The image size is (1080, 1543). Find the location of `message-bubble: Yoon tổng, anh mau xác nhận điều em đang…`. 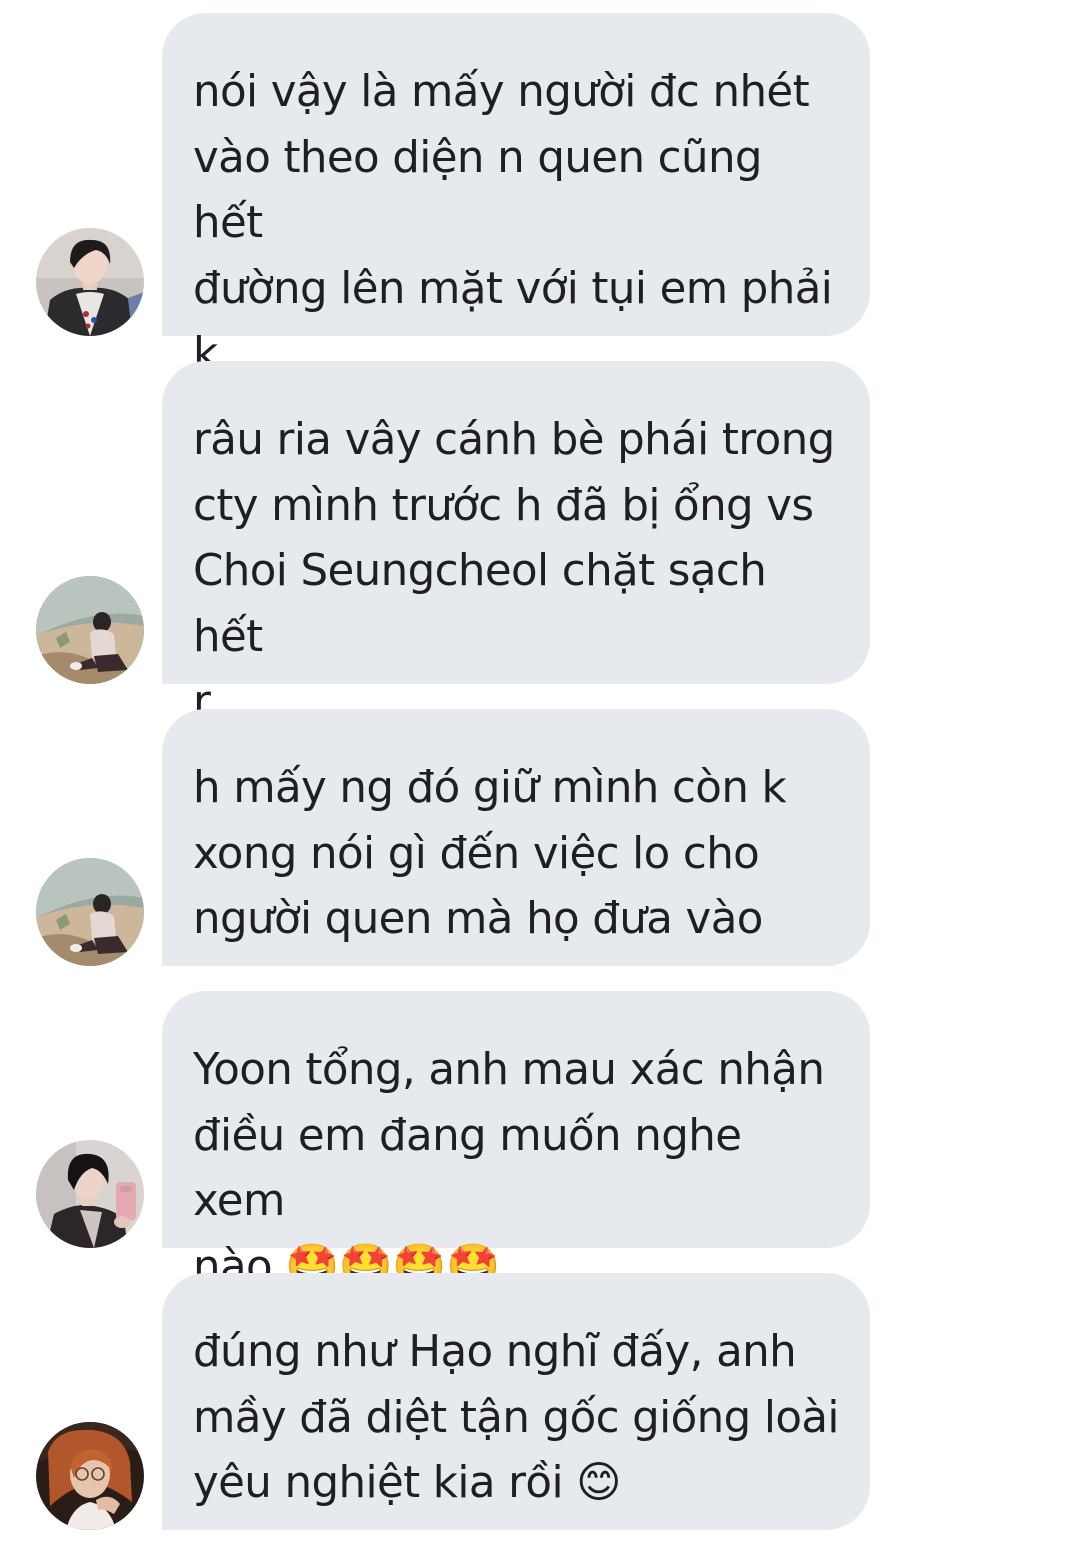

message-bubble: Yoon tổng, anh mau xác nhận điều em đang… is located at coordinates (516, 1141).